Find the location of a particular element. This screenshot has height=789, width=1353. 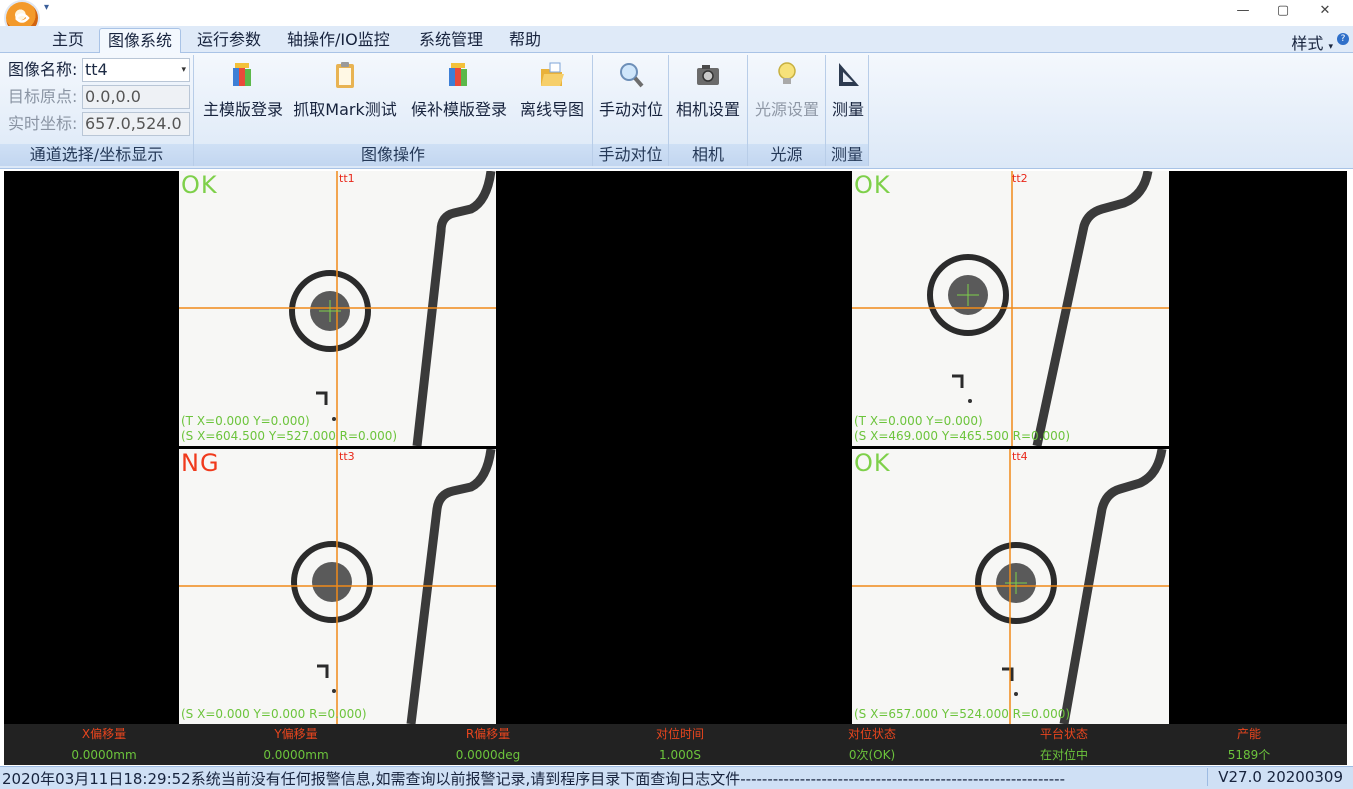

camera-2-id: tt2 is located at coordinates (1020, 178).